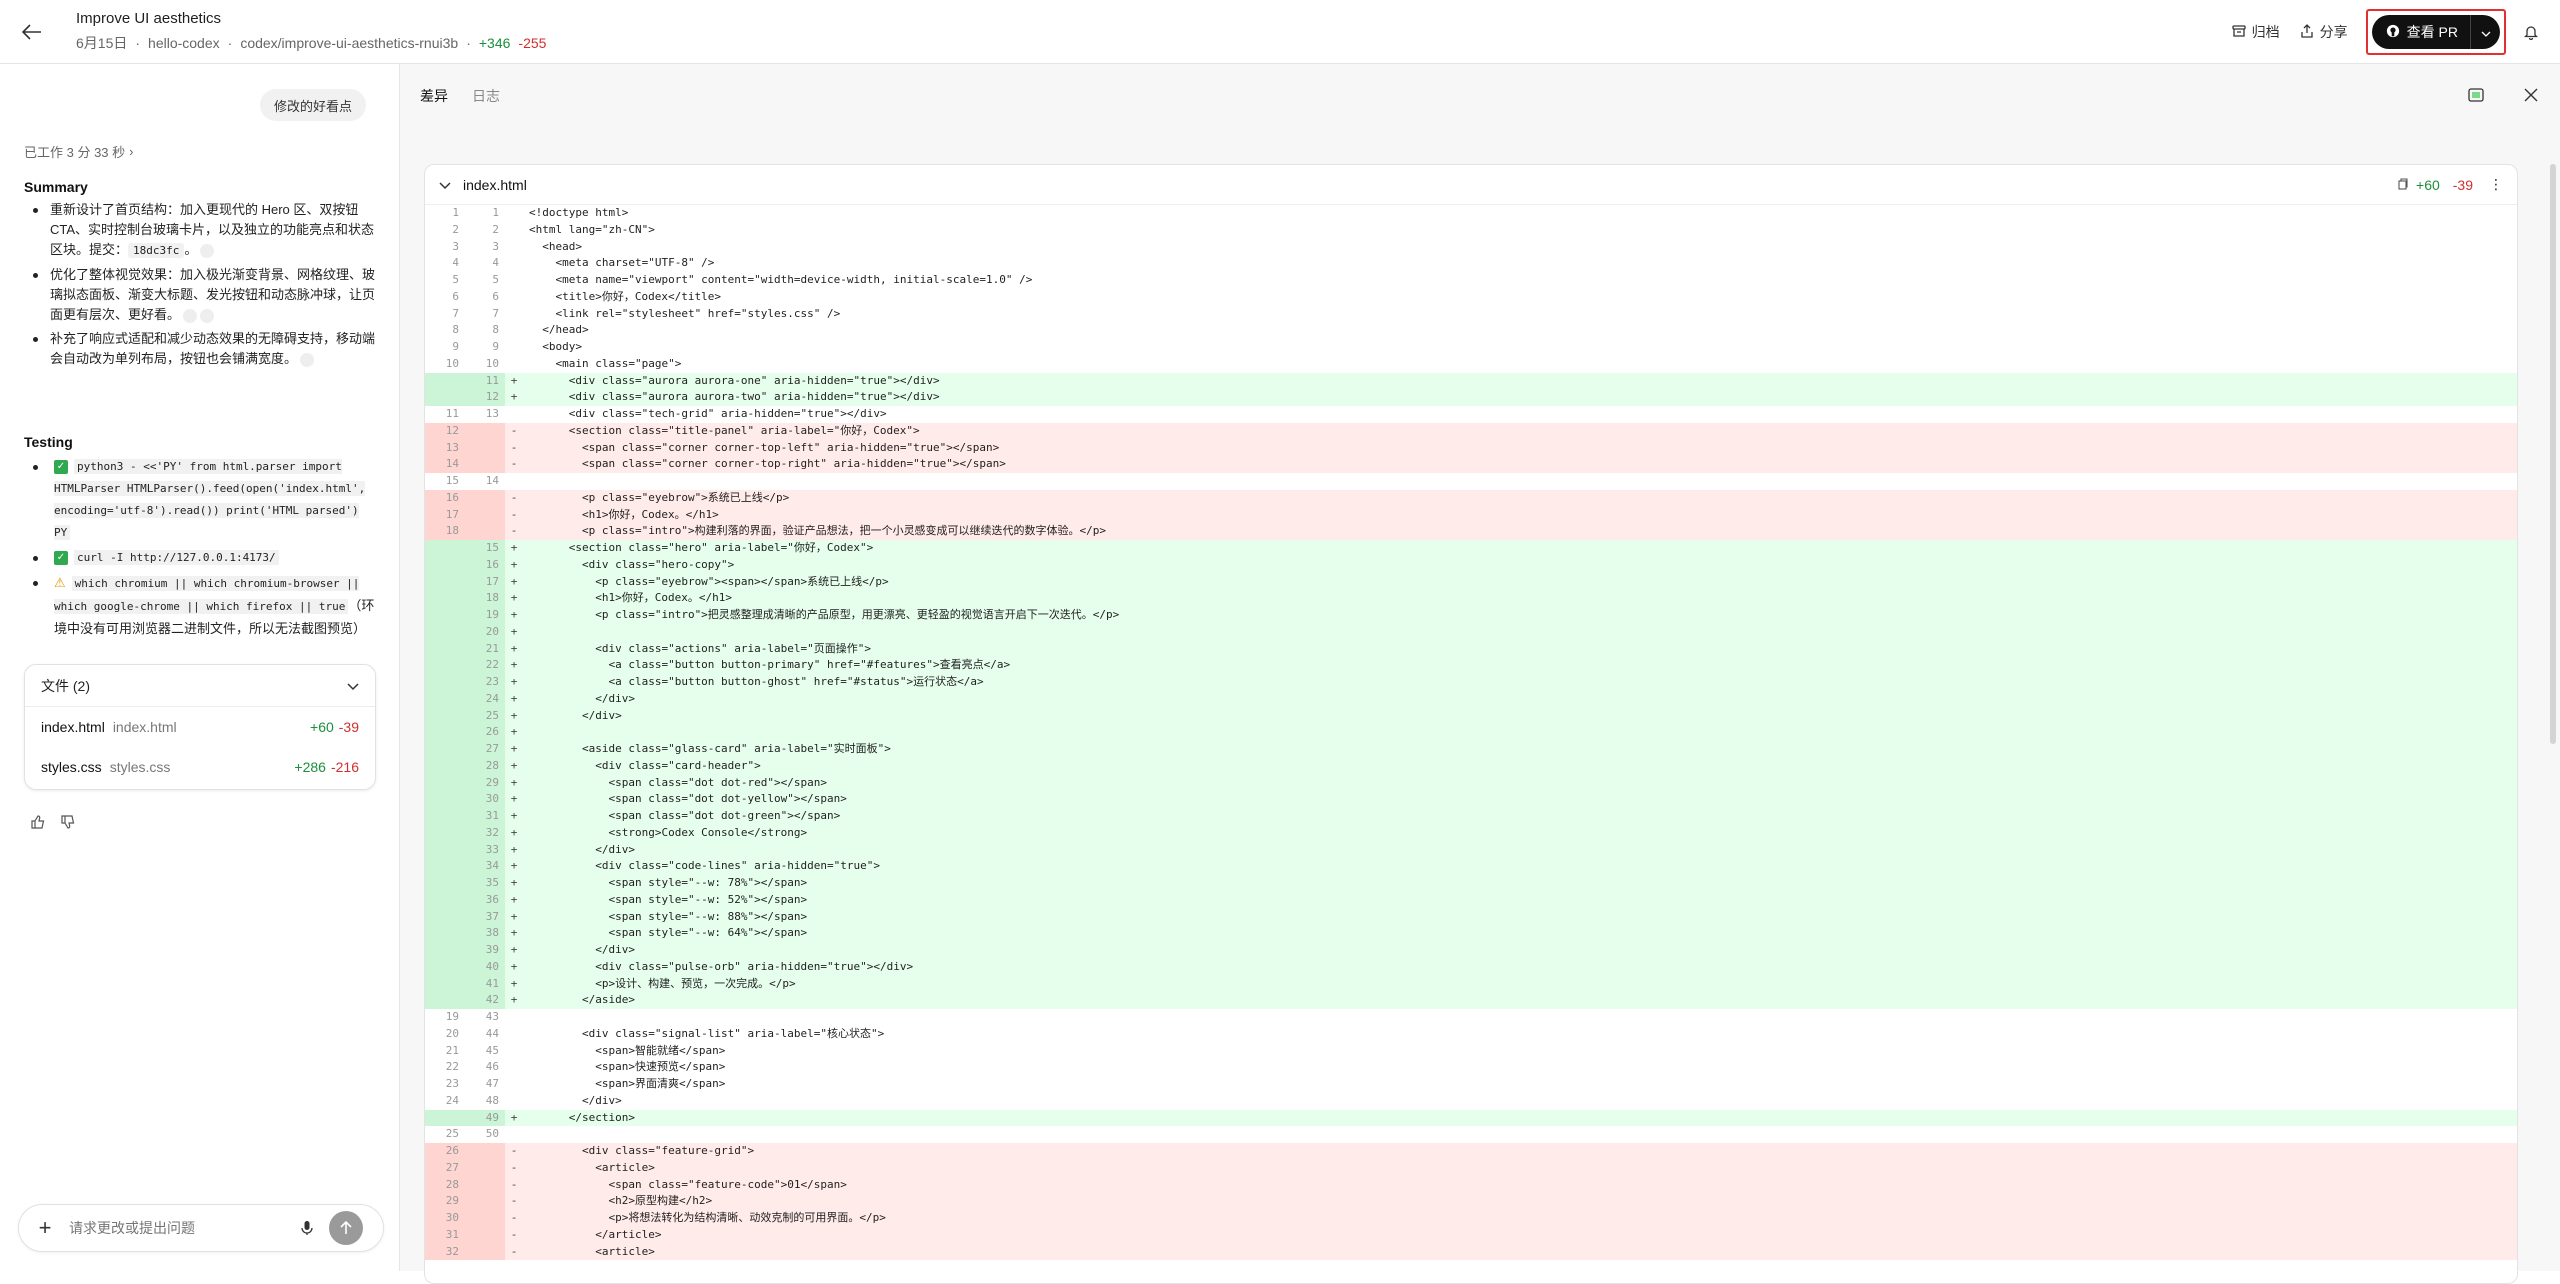 The image size is (2560, 1284). I want to click on file-row-styles: styles.css styles.css +286 -216, so click(200, 767).